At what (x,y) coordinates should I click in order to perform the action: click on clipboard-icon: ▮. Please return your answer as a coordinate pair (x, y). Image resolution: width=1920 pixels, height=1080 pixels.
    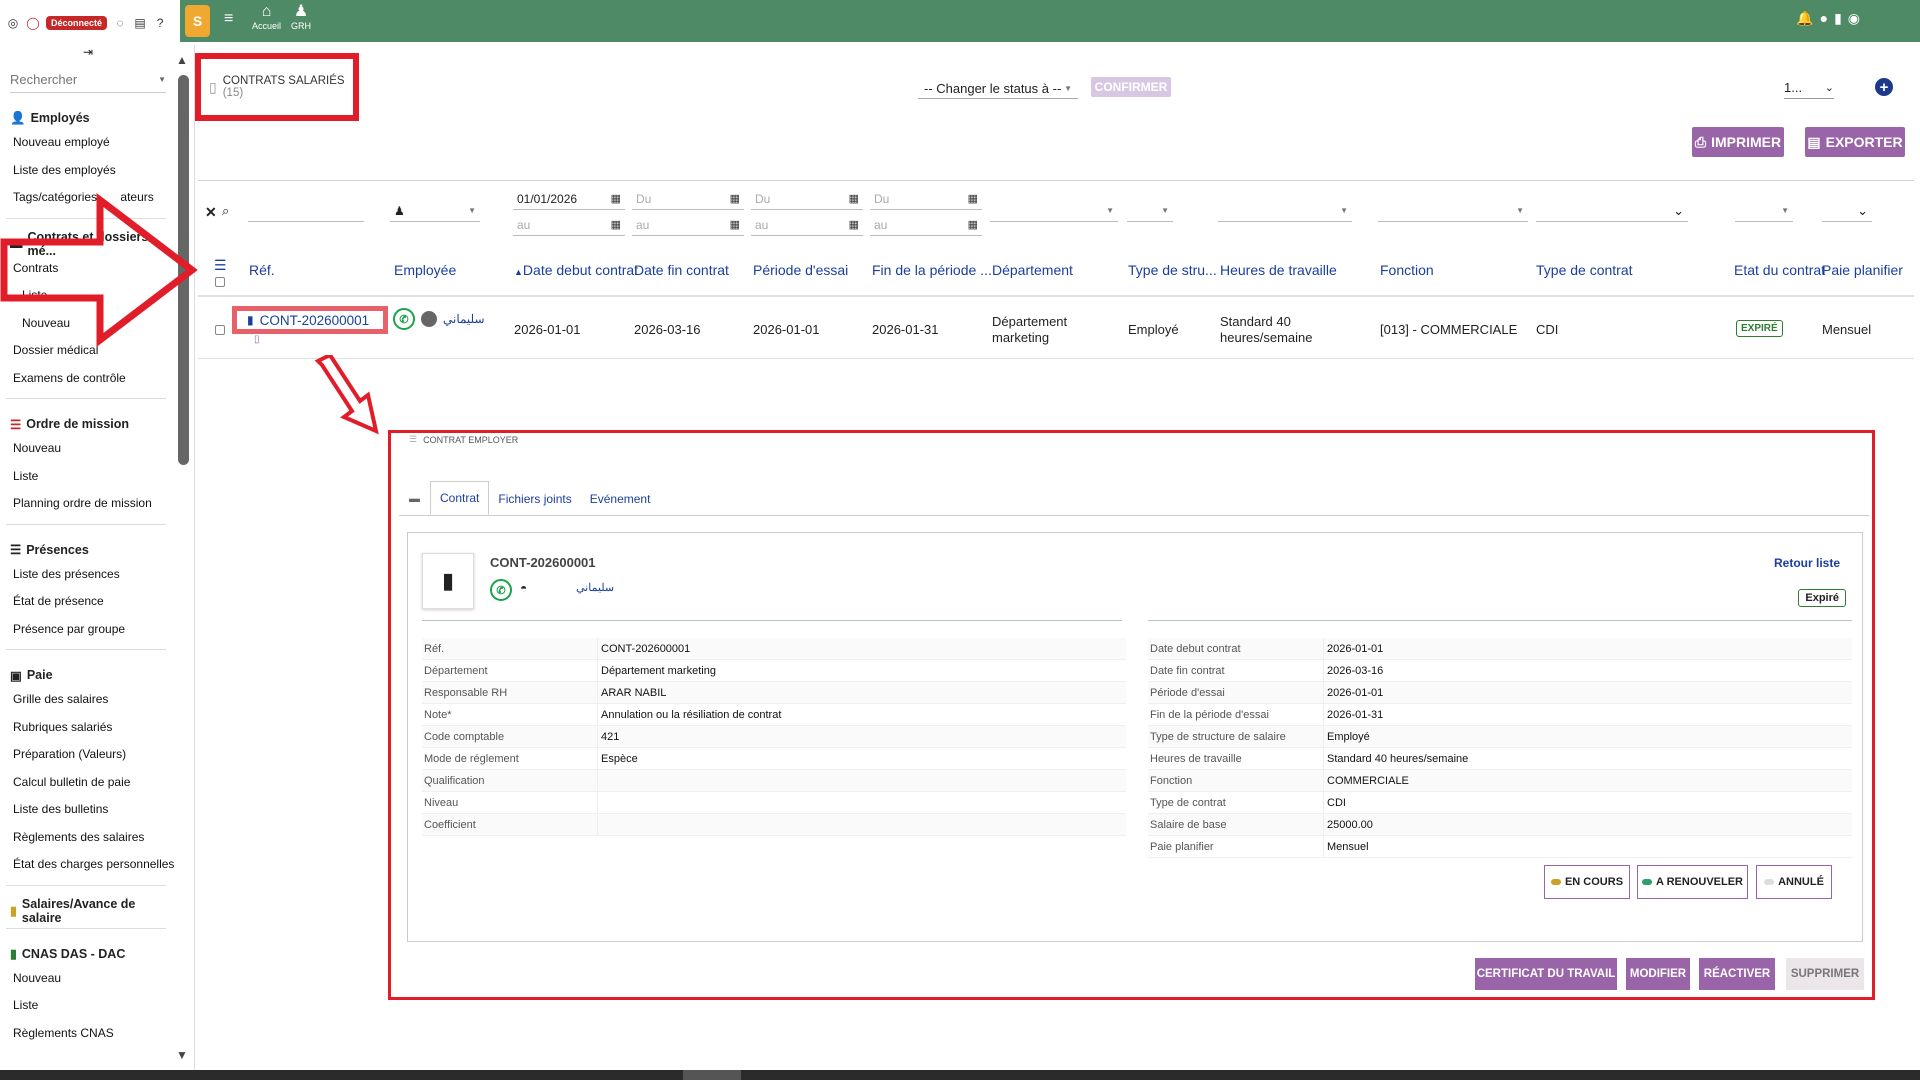
    Looking at the image, I should click on (1838, 18).